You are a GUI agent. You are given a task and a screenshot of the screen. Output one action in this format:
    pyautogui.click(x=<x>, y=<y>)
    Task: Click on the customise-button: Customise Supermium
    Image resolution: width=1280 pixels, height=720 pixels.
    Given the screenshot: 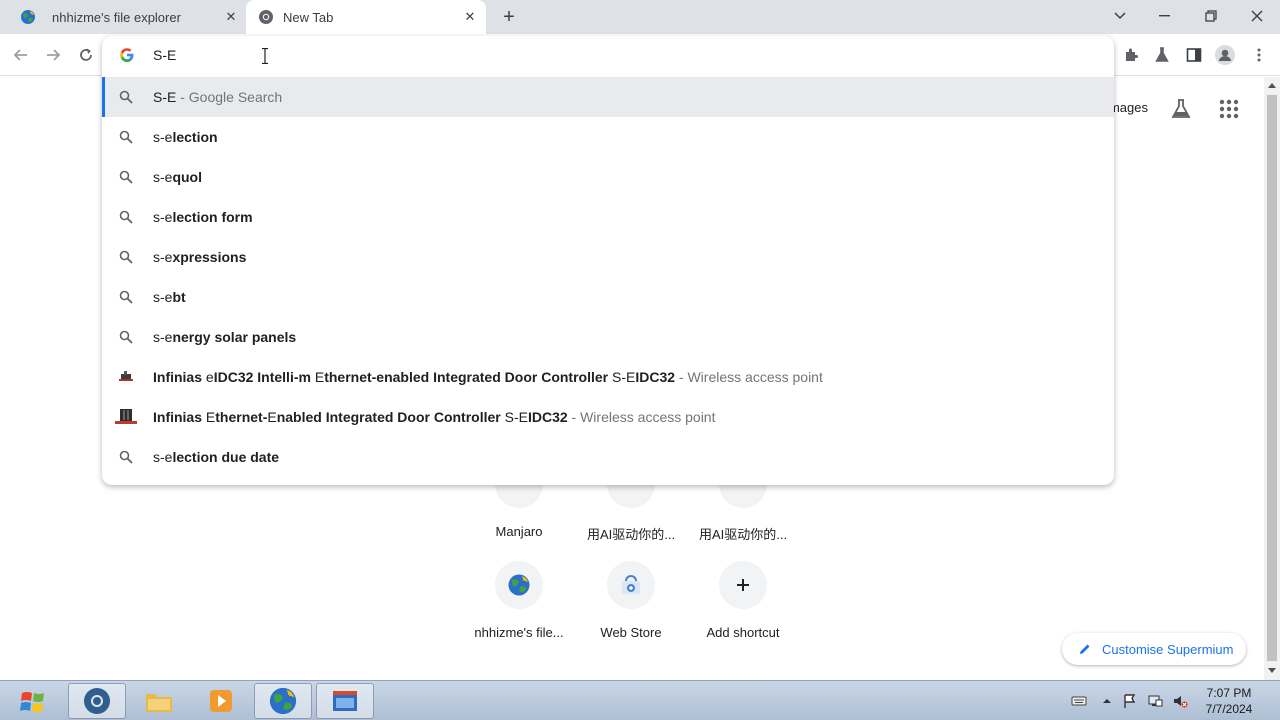 What is the action you would take?
    pyautogui.click(x=1154, y=649)
    